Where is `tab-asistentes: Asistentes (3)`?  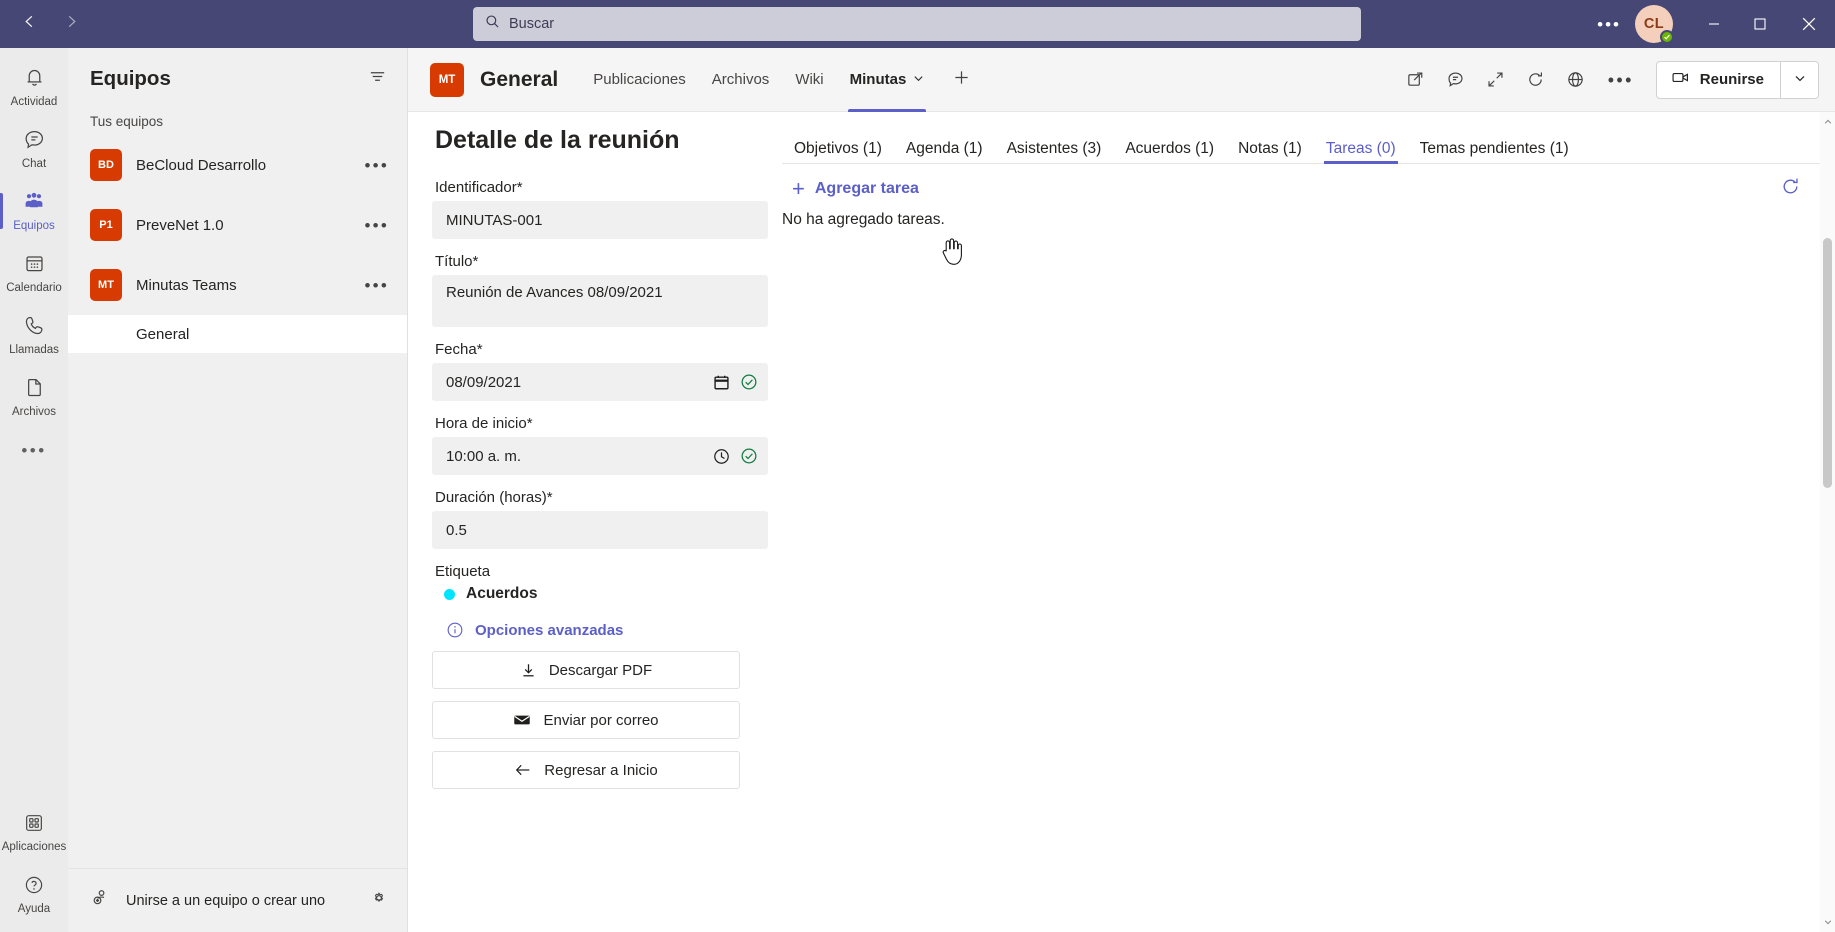 tab-asistentes: Asistentes (3) is located at coordinates (1054, 151).